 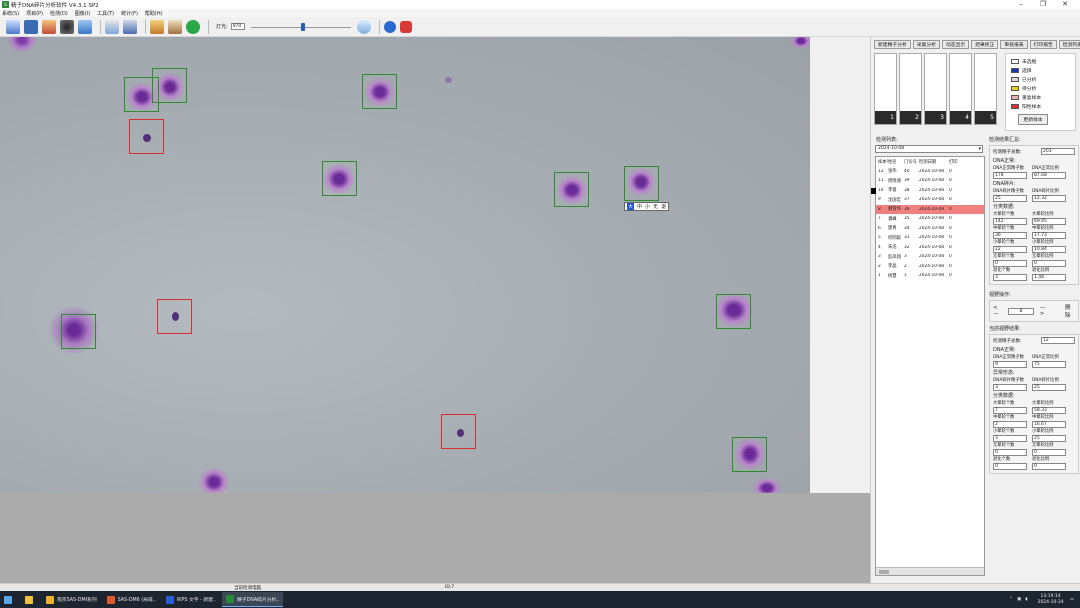 What do you see at coordinates (1014, 44) in the screenshot?
I see `tab-review-report: 审核报表` at bounding box center [1014, 44].